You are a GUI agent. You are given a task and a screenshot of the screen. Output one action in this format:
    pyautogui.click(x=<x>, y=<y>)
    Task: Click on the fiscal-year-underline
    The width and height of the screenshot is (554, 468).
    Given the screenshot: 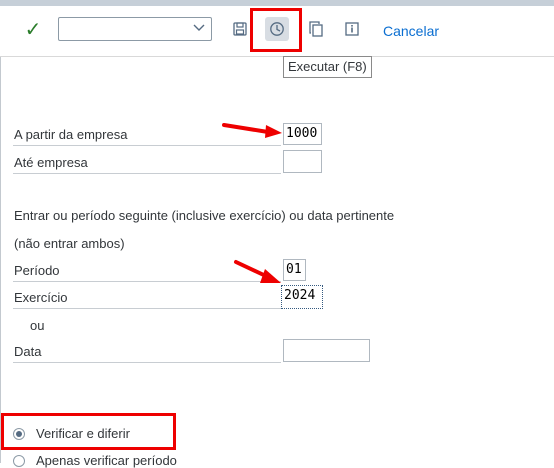 What is the action you would take?
    pyautogui.click(x=147, y=308)
    